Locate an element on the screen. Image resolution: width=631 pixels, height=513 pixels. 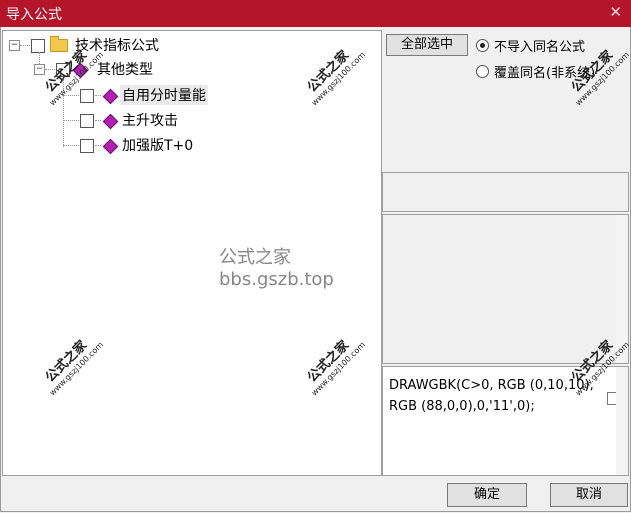
radio-no-import-label: 不导入同名公式 is located at coordinates (539, 45).